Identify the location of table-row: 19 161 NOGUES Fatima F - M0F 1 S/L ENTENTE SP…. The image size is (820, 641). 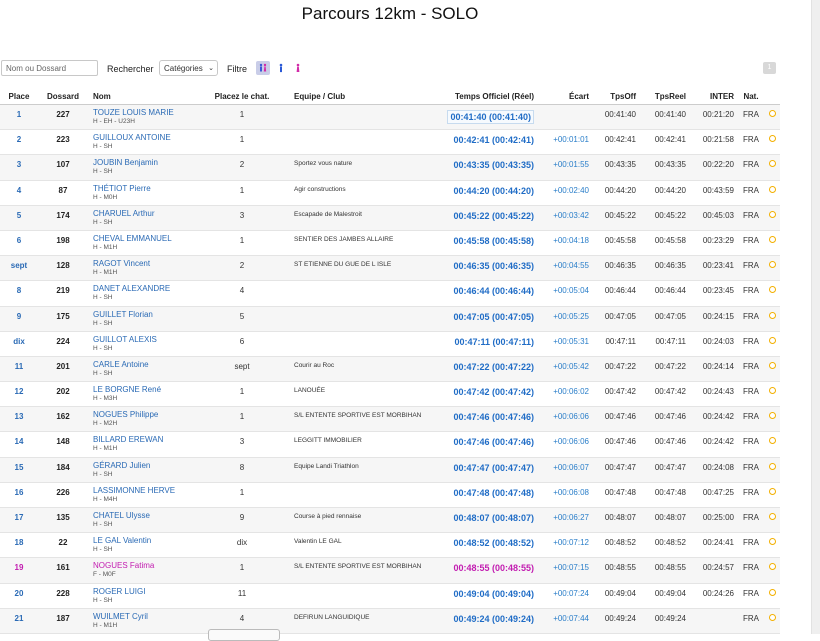
(390, 570).